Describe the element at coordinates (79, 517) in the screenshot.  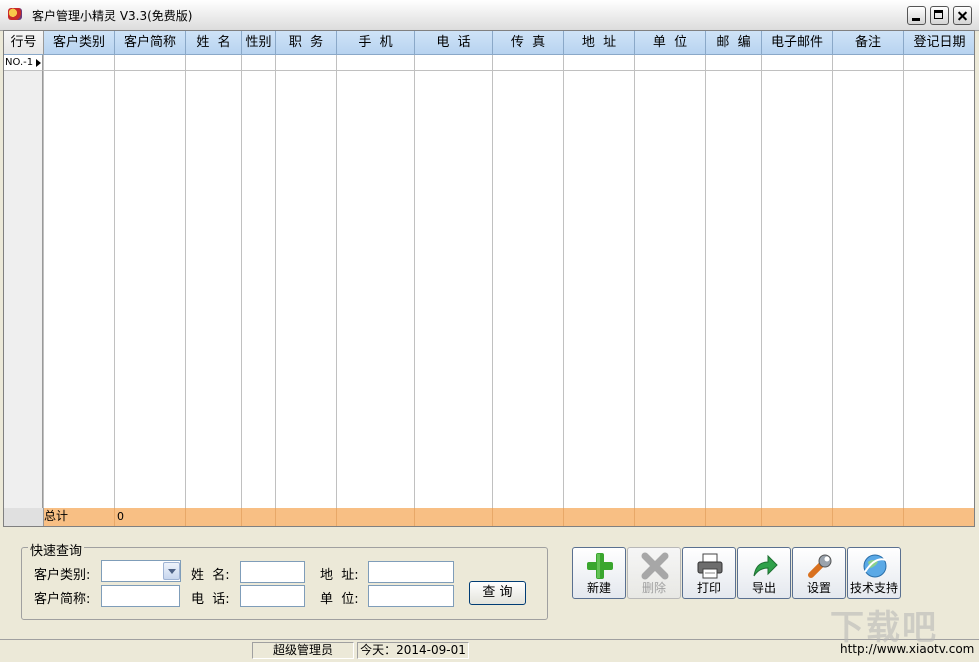
I see `total-label: 总计` at that location.